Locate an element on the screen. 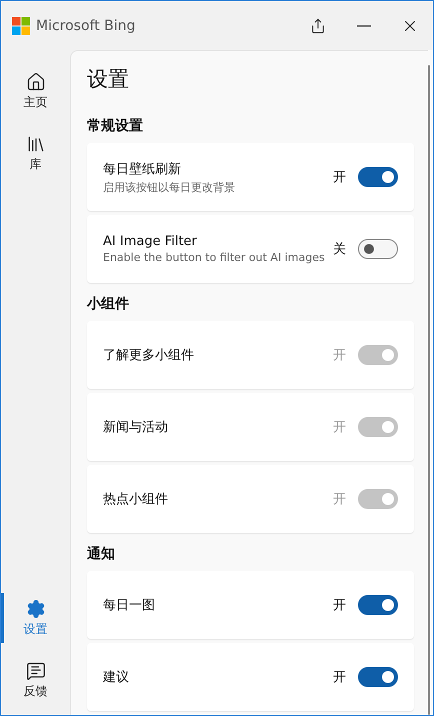 Image resolution: width=434 pixels, height=716 pixels. books-icon is located at coordinates (36, 144).